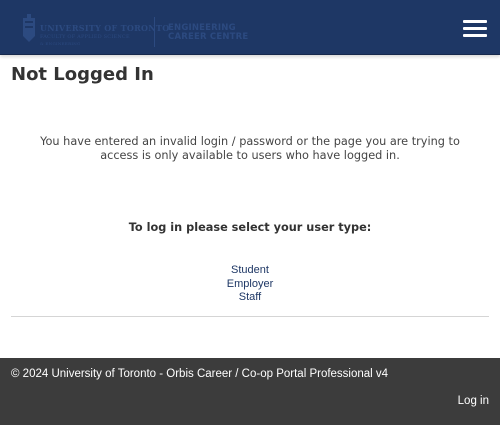 The image size is (500, 425). I want to click on employer-login-link: Employer, so click(250, 285).